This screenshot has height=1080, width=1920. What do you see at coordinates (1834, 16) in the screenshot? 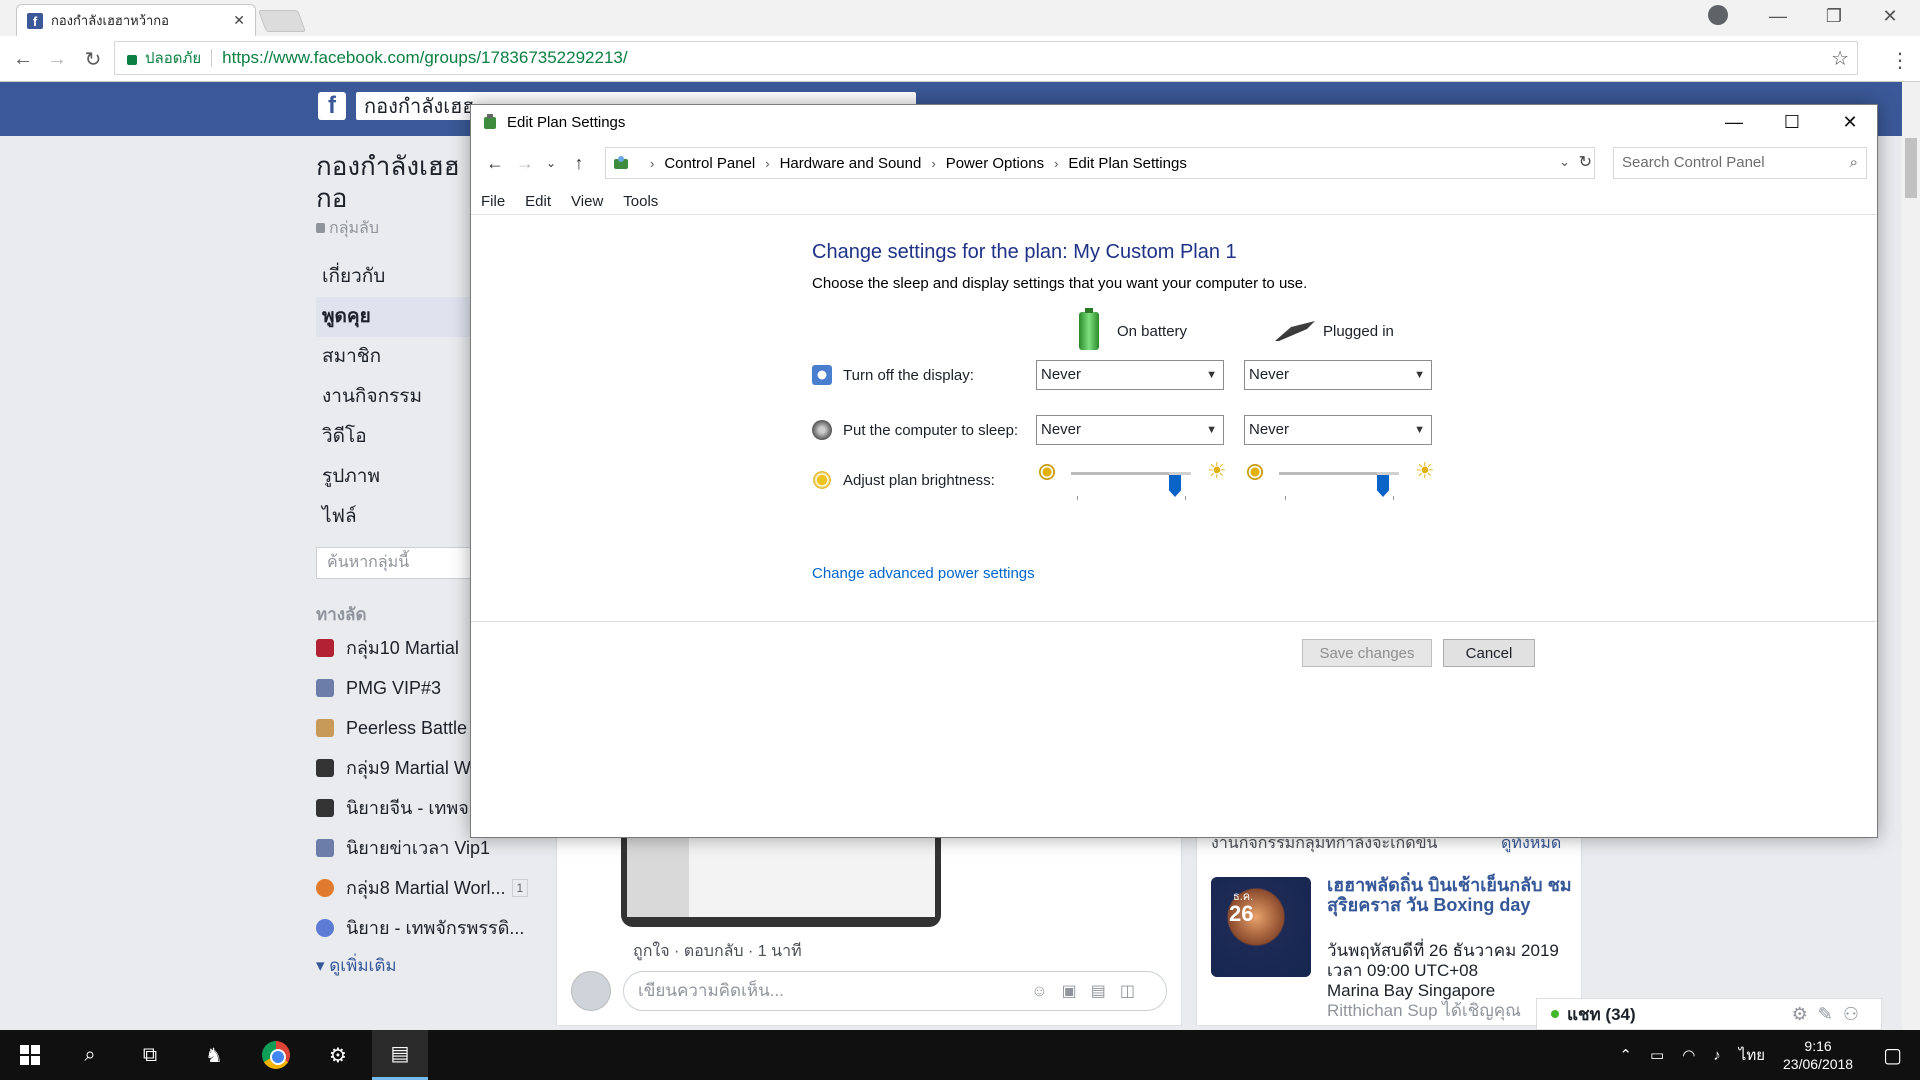
I see `restore-icon: ❐` at bounding box center [1834, 16].